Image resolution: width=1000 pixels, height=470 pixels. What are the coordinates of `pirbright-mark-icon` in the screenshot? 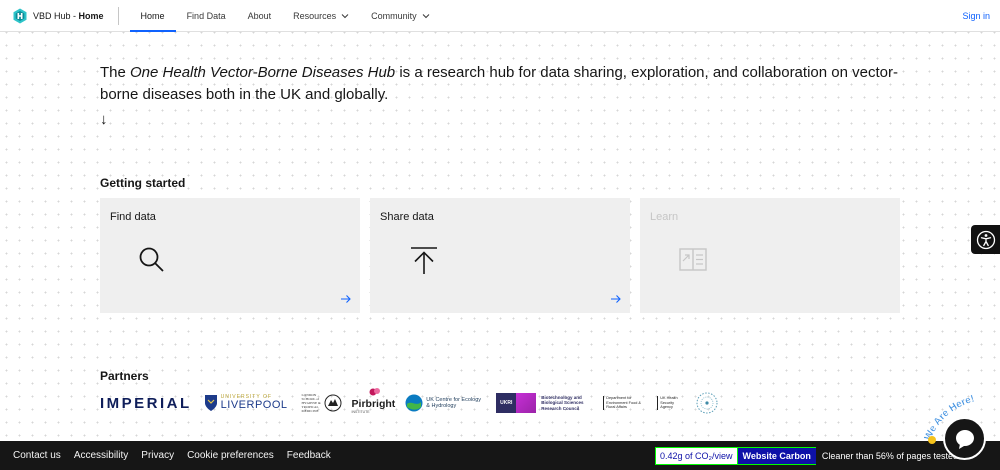 It's located at (374, 391).